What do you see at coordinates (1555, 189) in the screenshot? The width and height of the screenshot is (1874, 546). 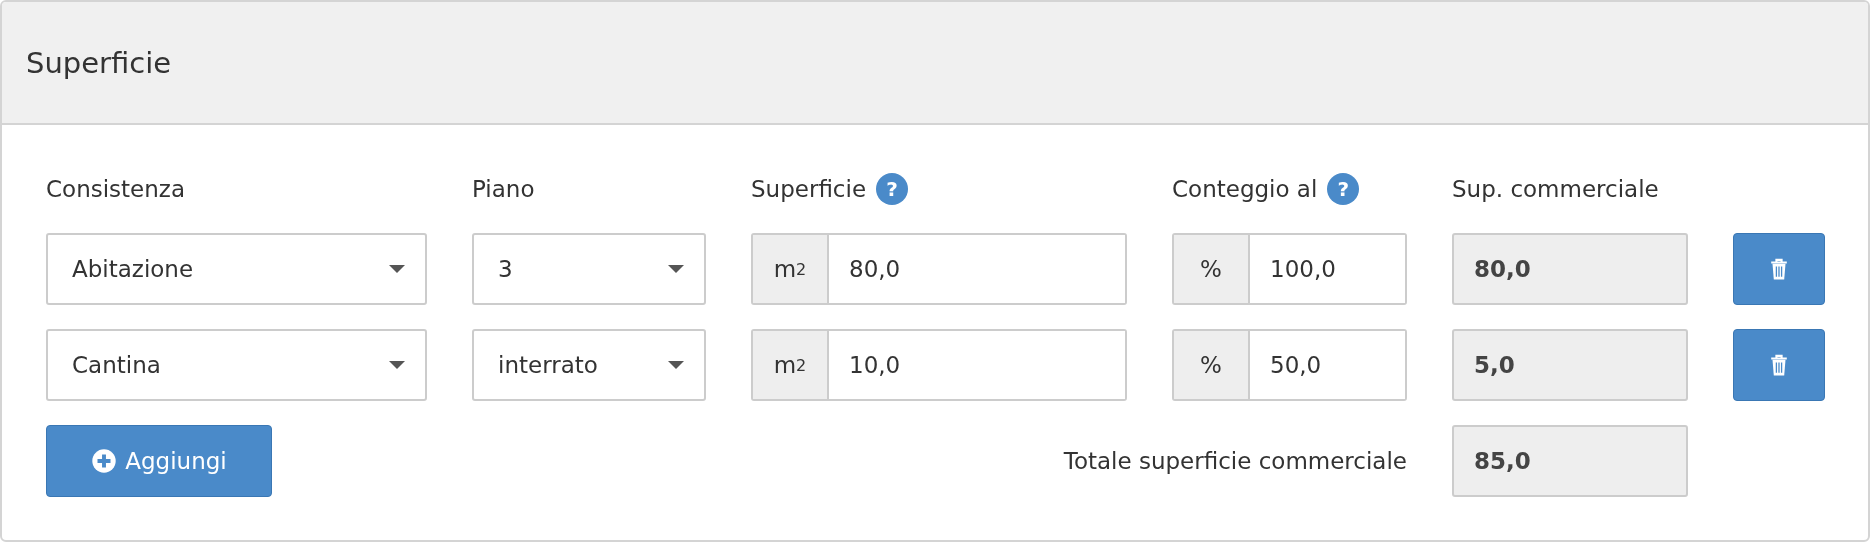 I see `column-label: Sup. commerciale` at bounding box center [1555, 189].